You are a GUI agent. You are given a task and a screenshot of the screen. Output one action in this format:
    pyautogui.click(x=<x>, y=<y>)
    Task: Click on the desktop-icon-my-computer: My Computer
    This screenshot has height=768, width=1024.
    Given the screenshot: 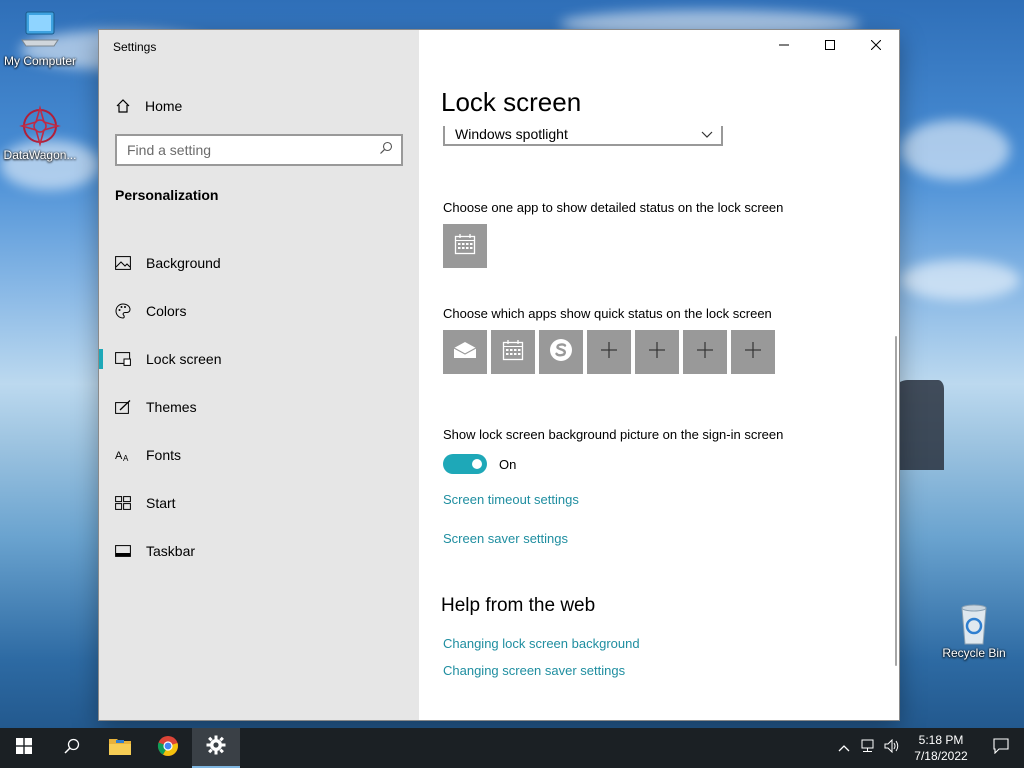 What is the action you would take?
    pyautogui.click(x=40, y=39)
    